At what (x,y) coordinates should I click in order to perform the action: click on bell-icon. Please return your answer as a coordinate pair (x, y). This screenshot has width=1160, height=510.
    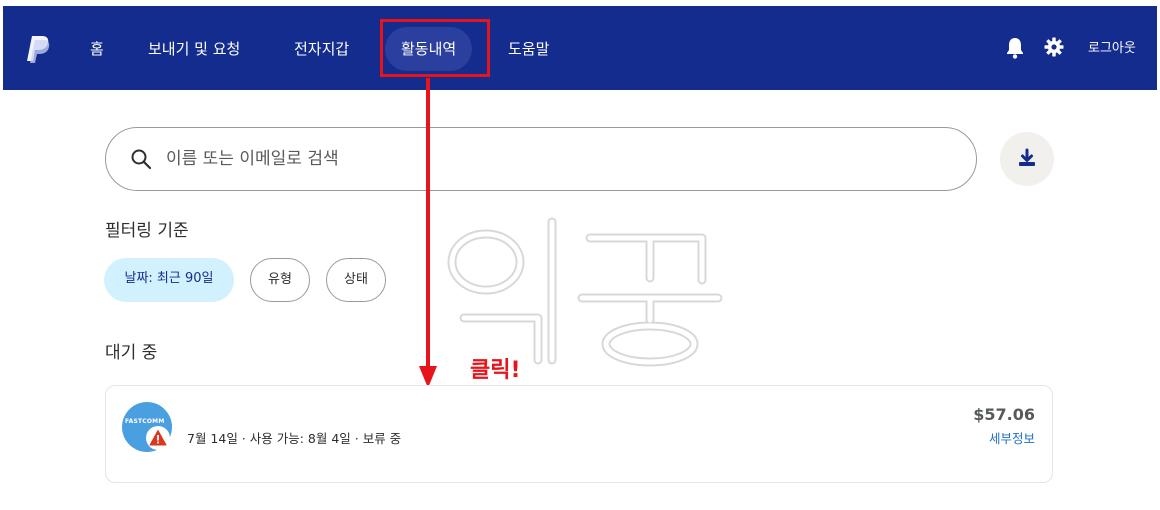
    Looking at the image, I should click on (1015, 48).